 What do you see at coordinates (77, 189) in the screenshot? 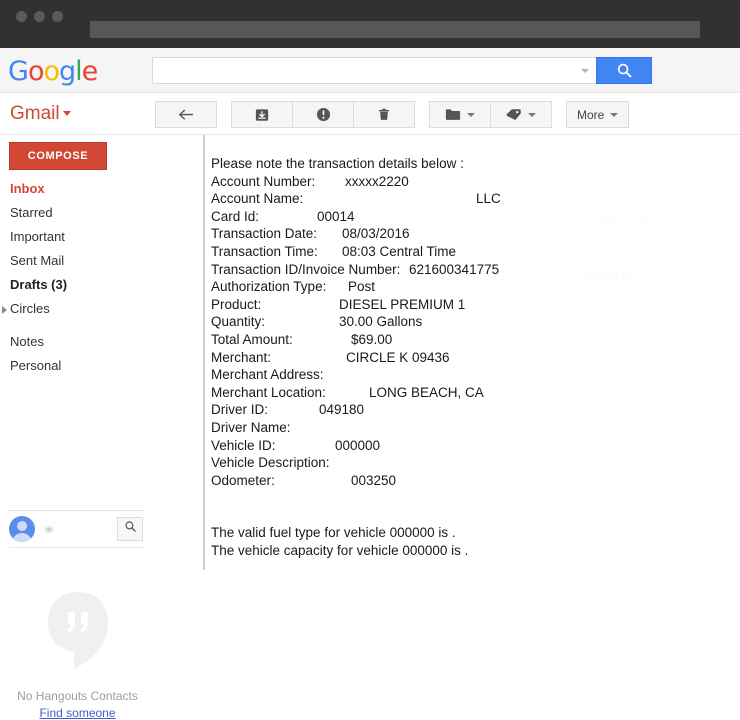
I see `sidebar-item-inbox: Inbox` at bounding box center [77, 189].